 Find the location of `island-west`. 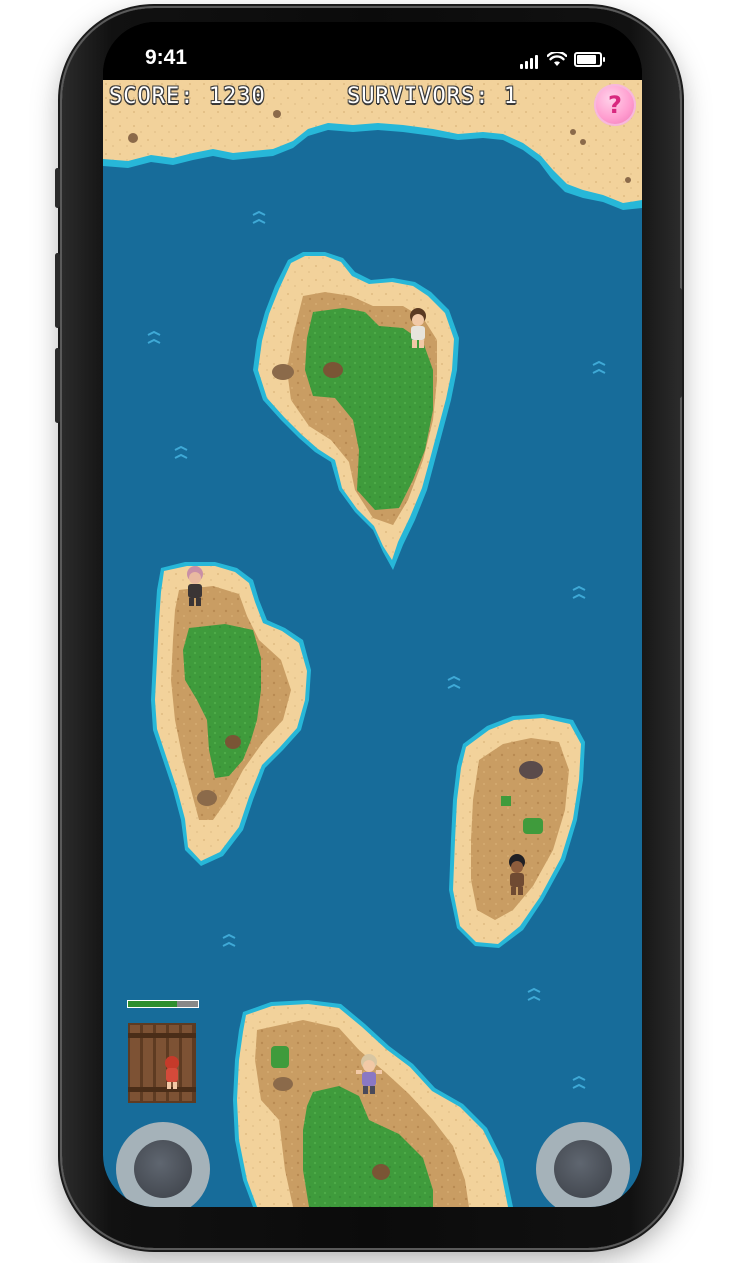

island-west is located at coordinates (231, 714).